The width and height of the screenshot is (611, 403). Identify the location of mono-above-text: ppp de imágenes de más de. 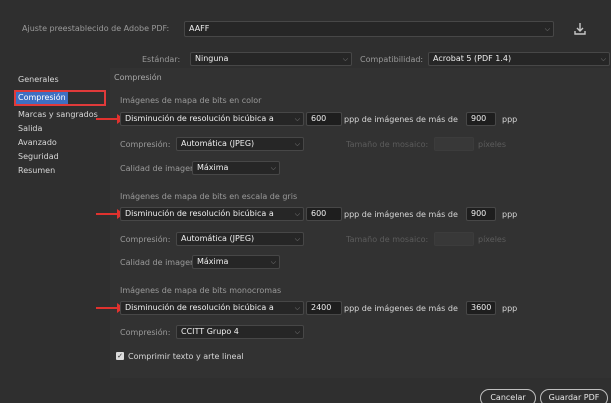
(401, 308).